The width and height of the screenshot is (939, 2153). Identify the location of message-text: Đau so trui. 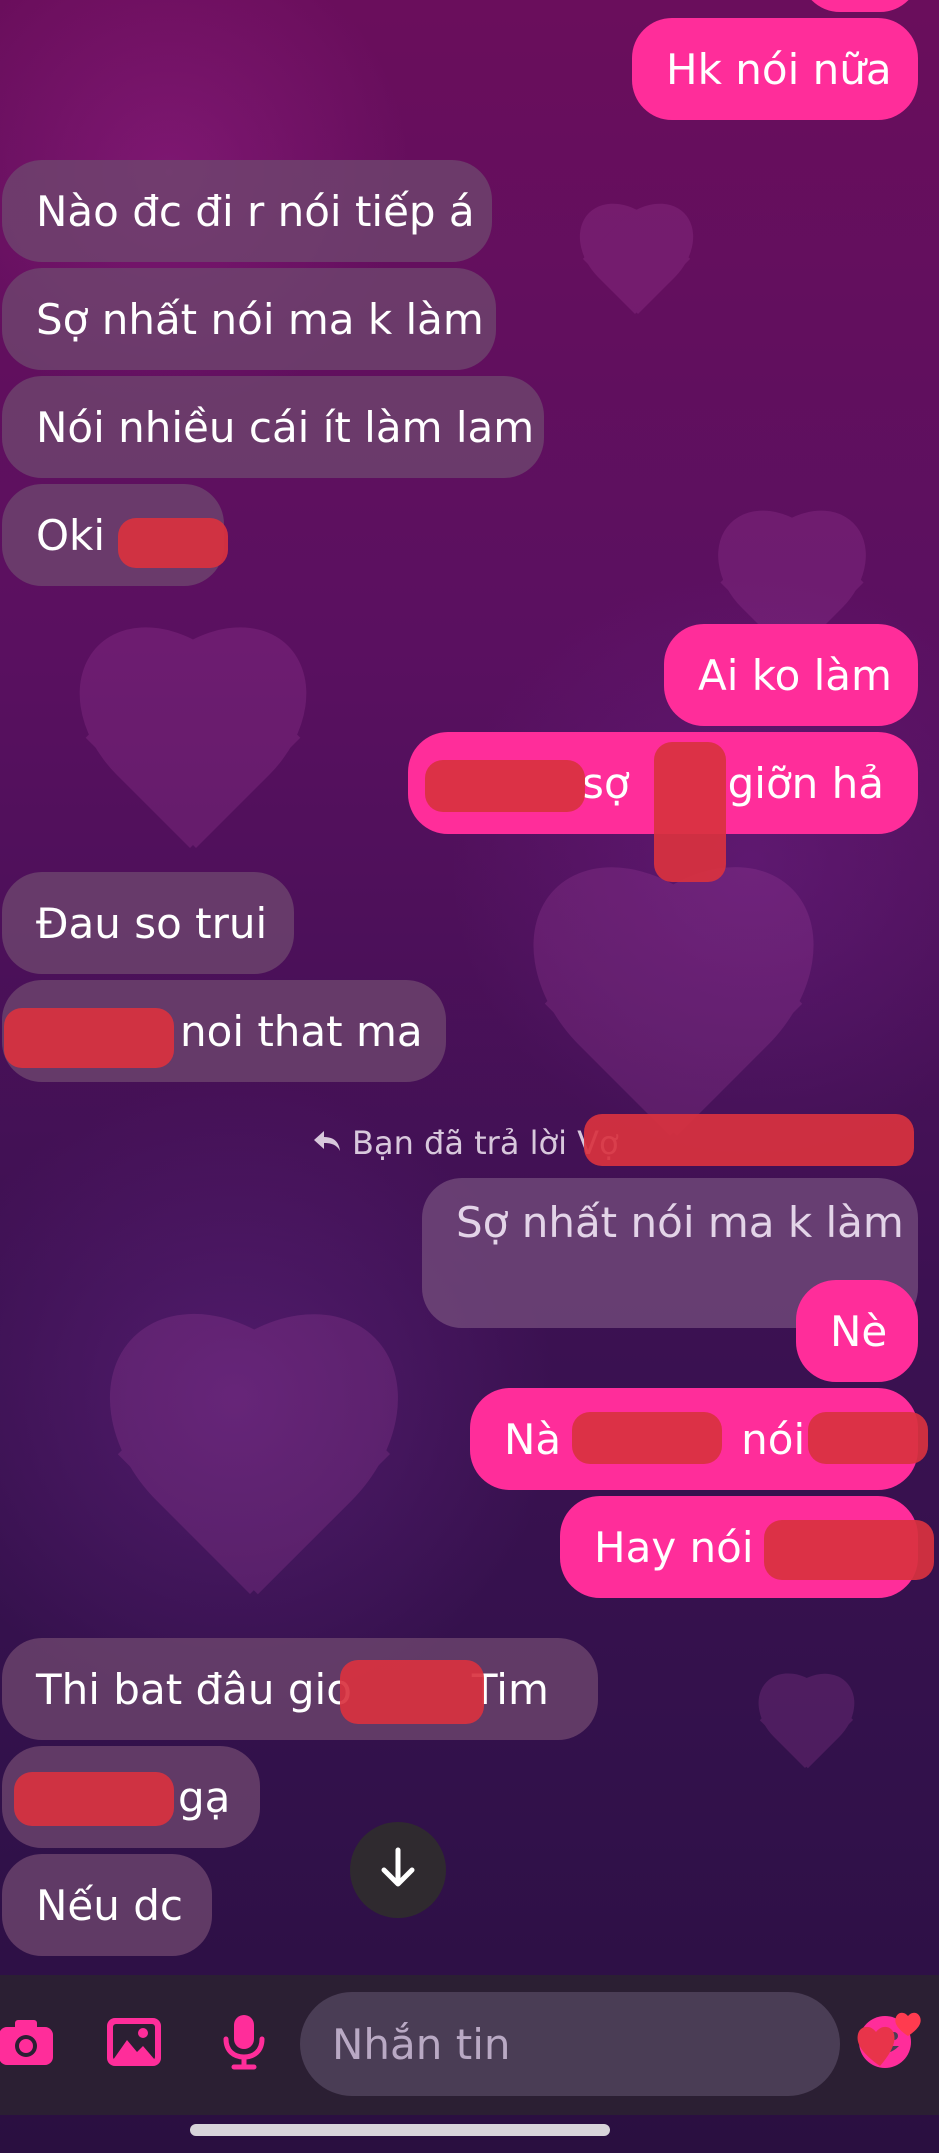
(152, 923).